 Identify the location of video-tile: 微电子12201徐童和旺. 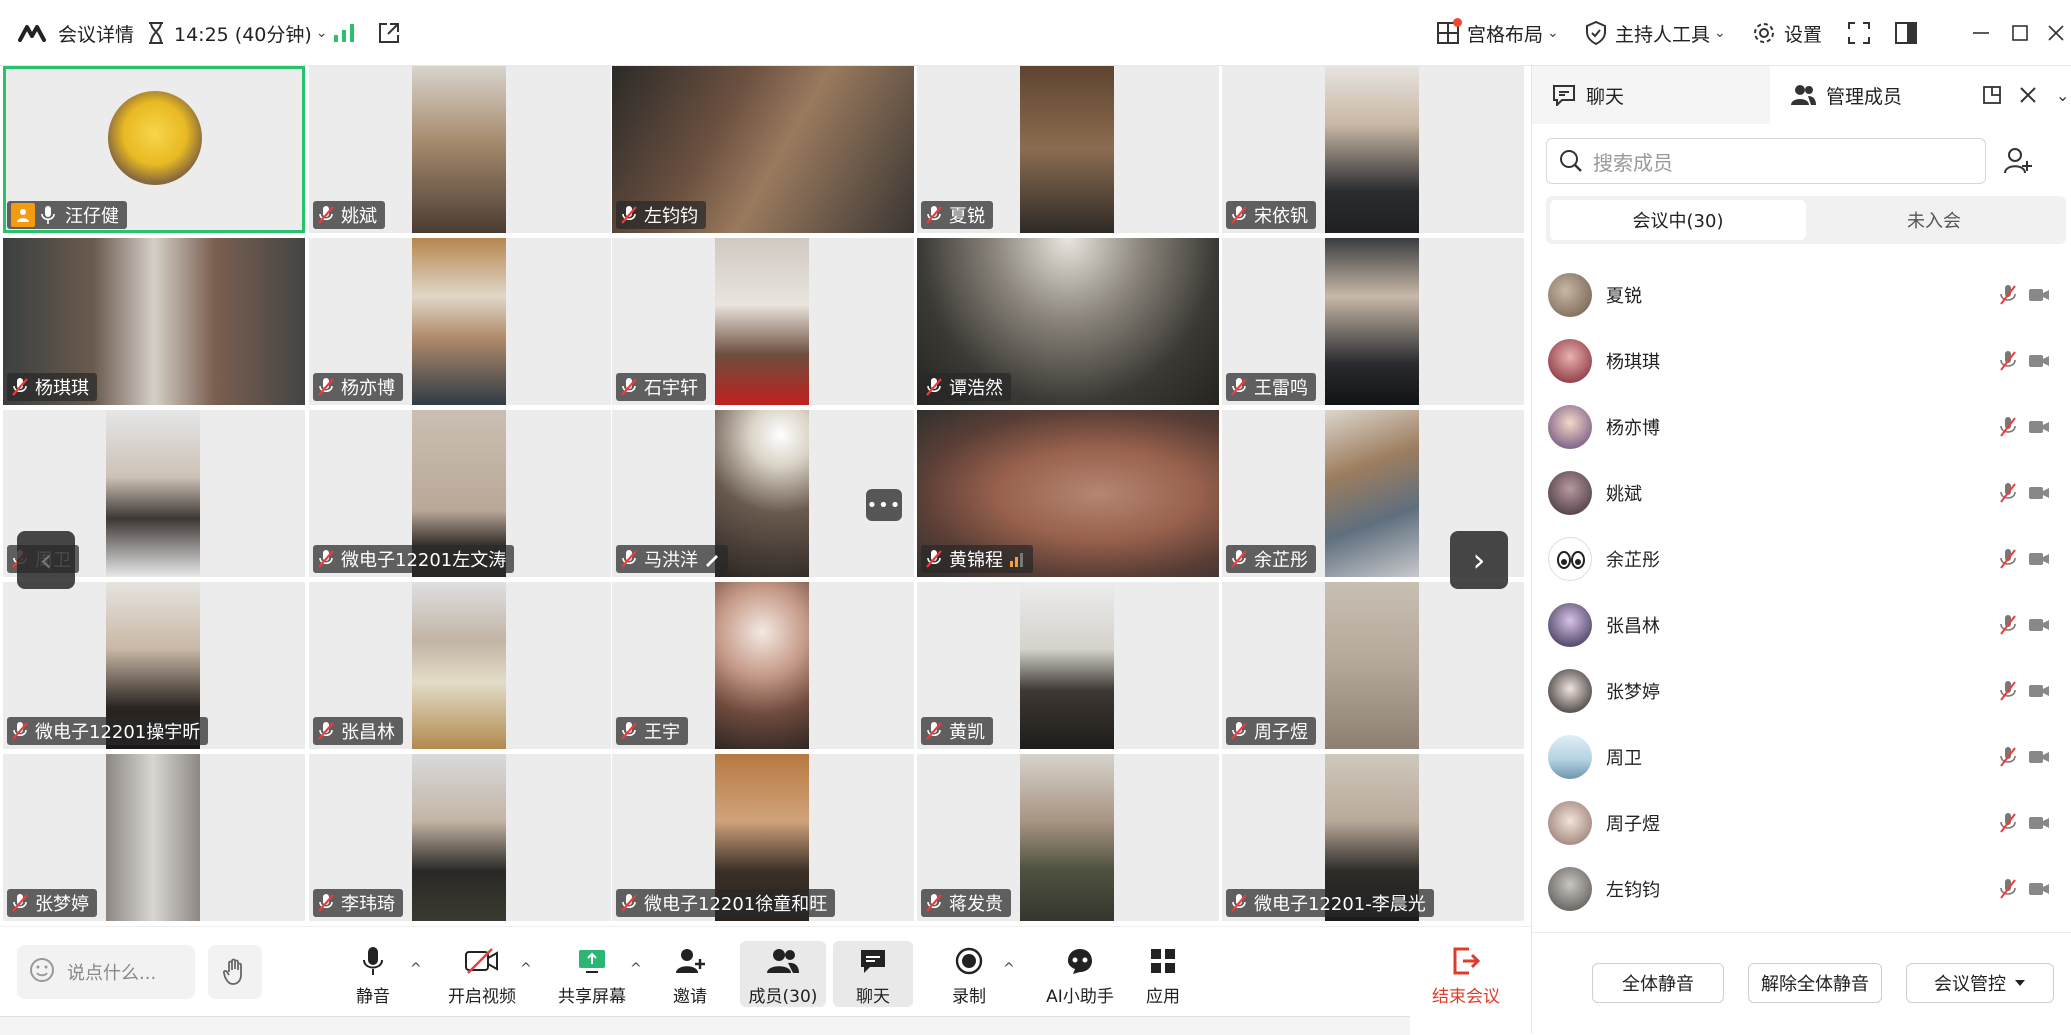
(763, 837).